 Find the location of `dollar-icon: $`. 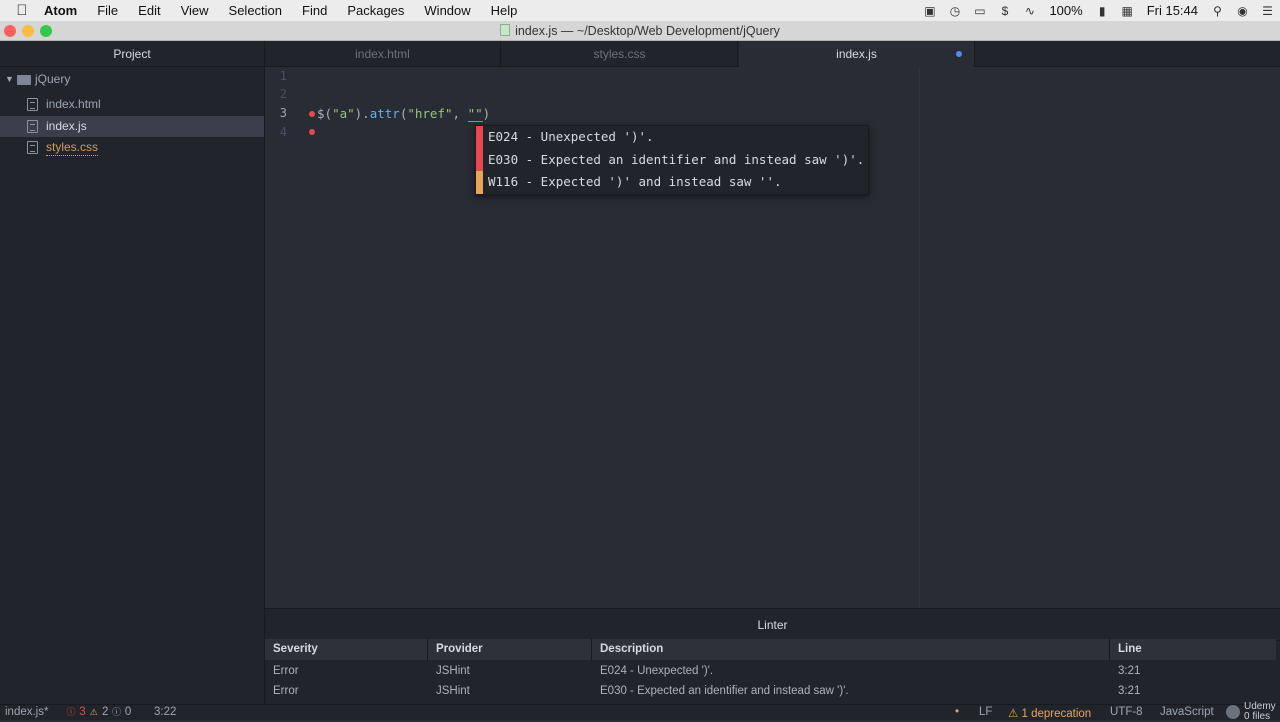

dollar-icon: $ is located at coordinates (1004, 11).